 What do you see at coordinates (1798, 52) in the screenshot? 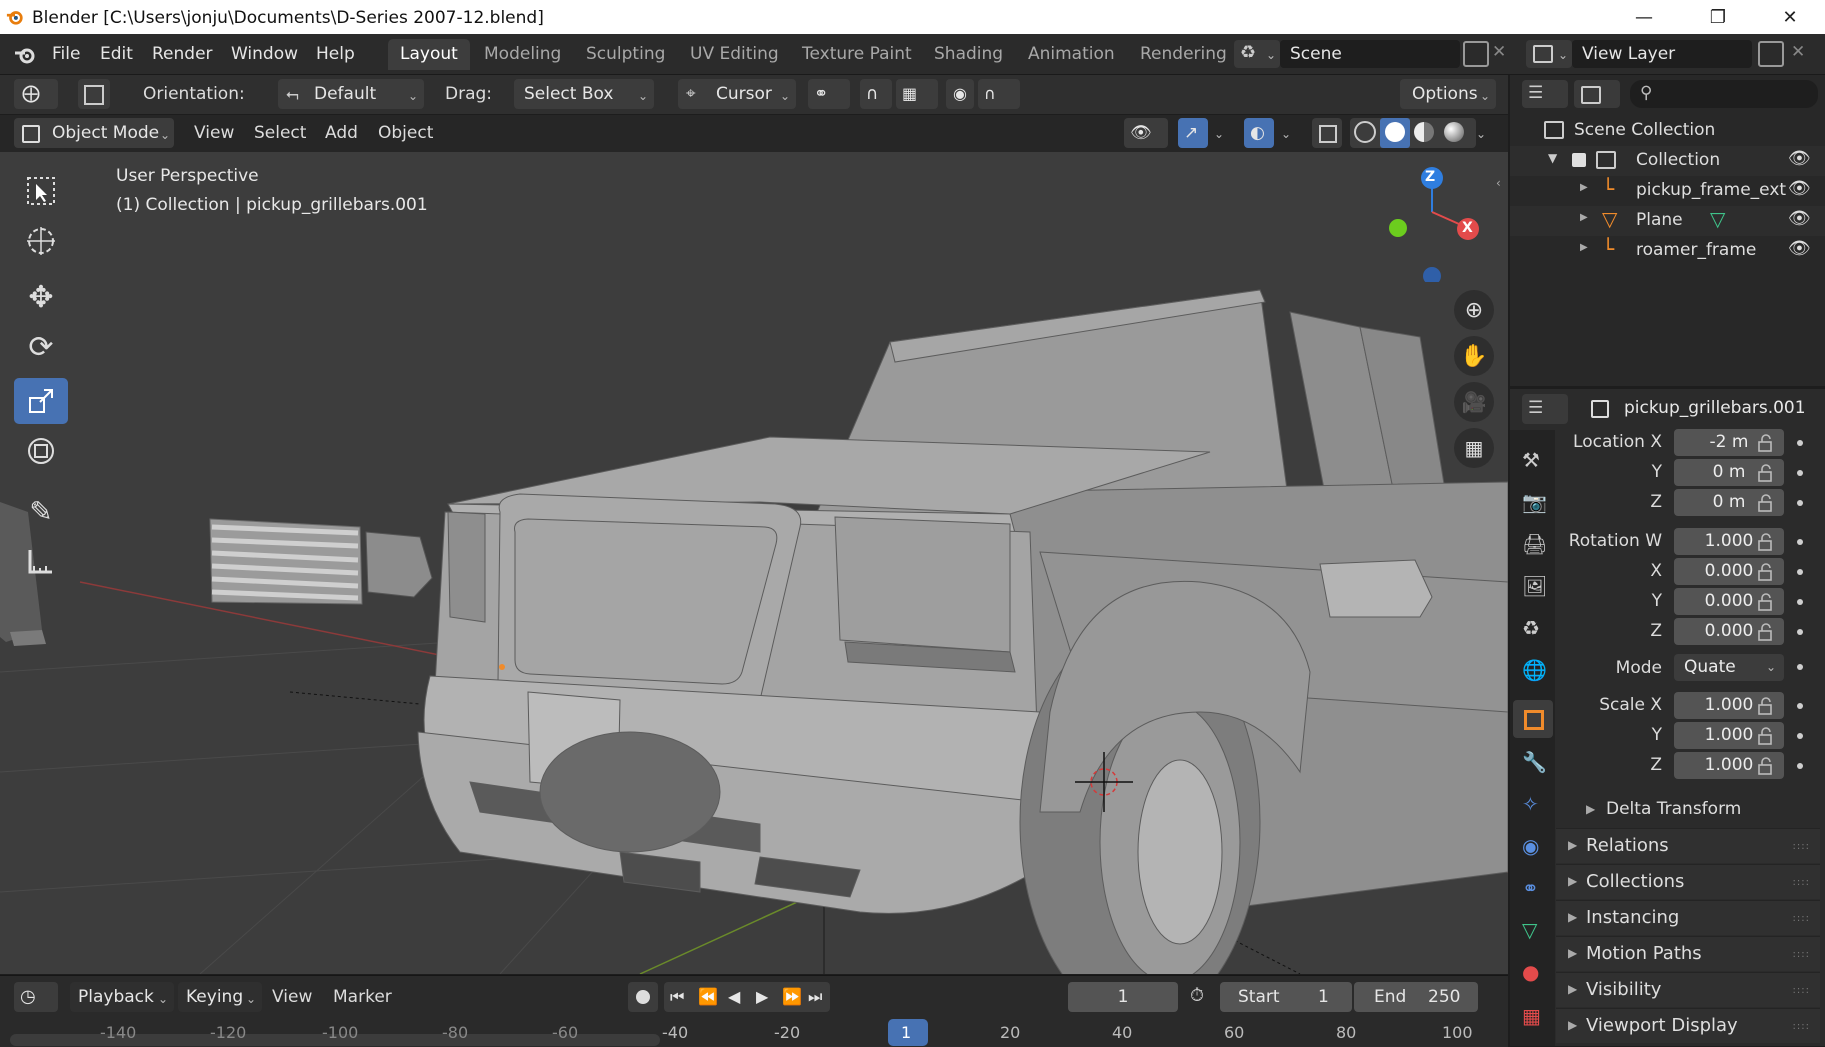
I see `delete-view-layer-icon: ✕` at bounding box center [1798, 52].